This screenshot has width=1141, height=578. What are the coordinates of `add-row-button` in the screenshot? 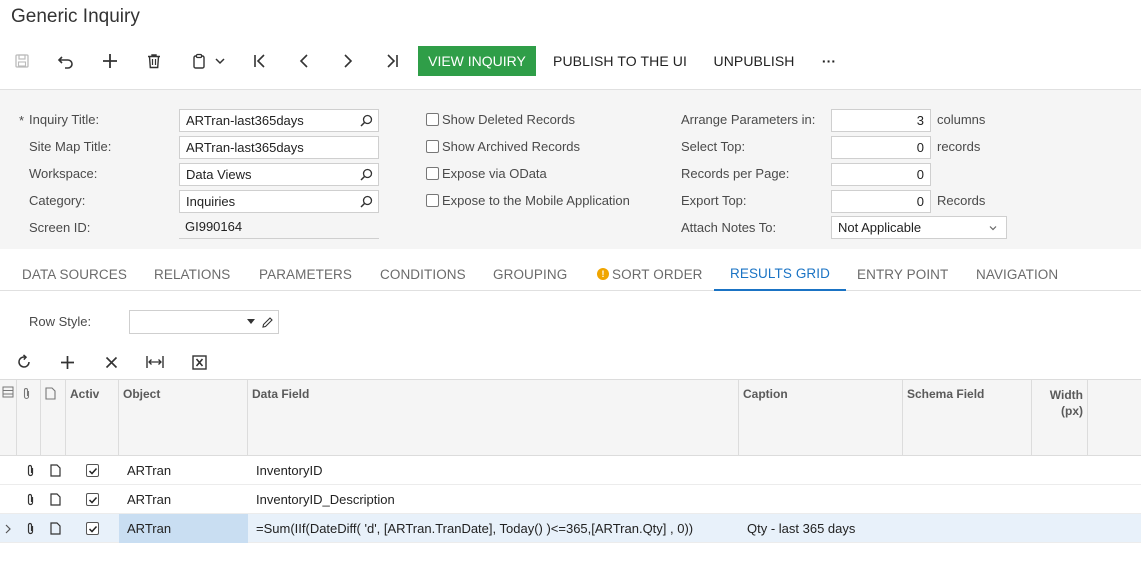 It's located at (67, 362).